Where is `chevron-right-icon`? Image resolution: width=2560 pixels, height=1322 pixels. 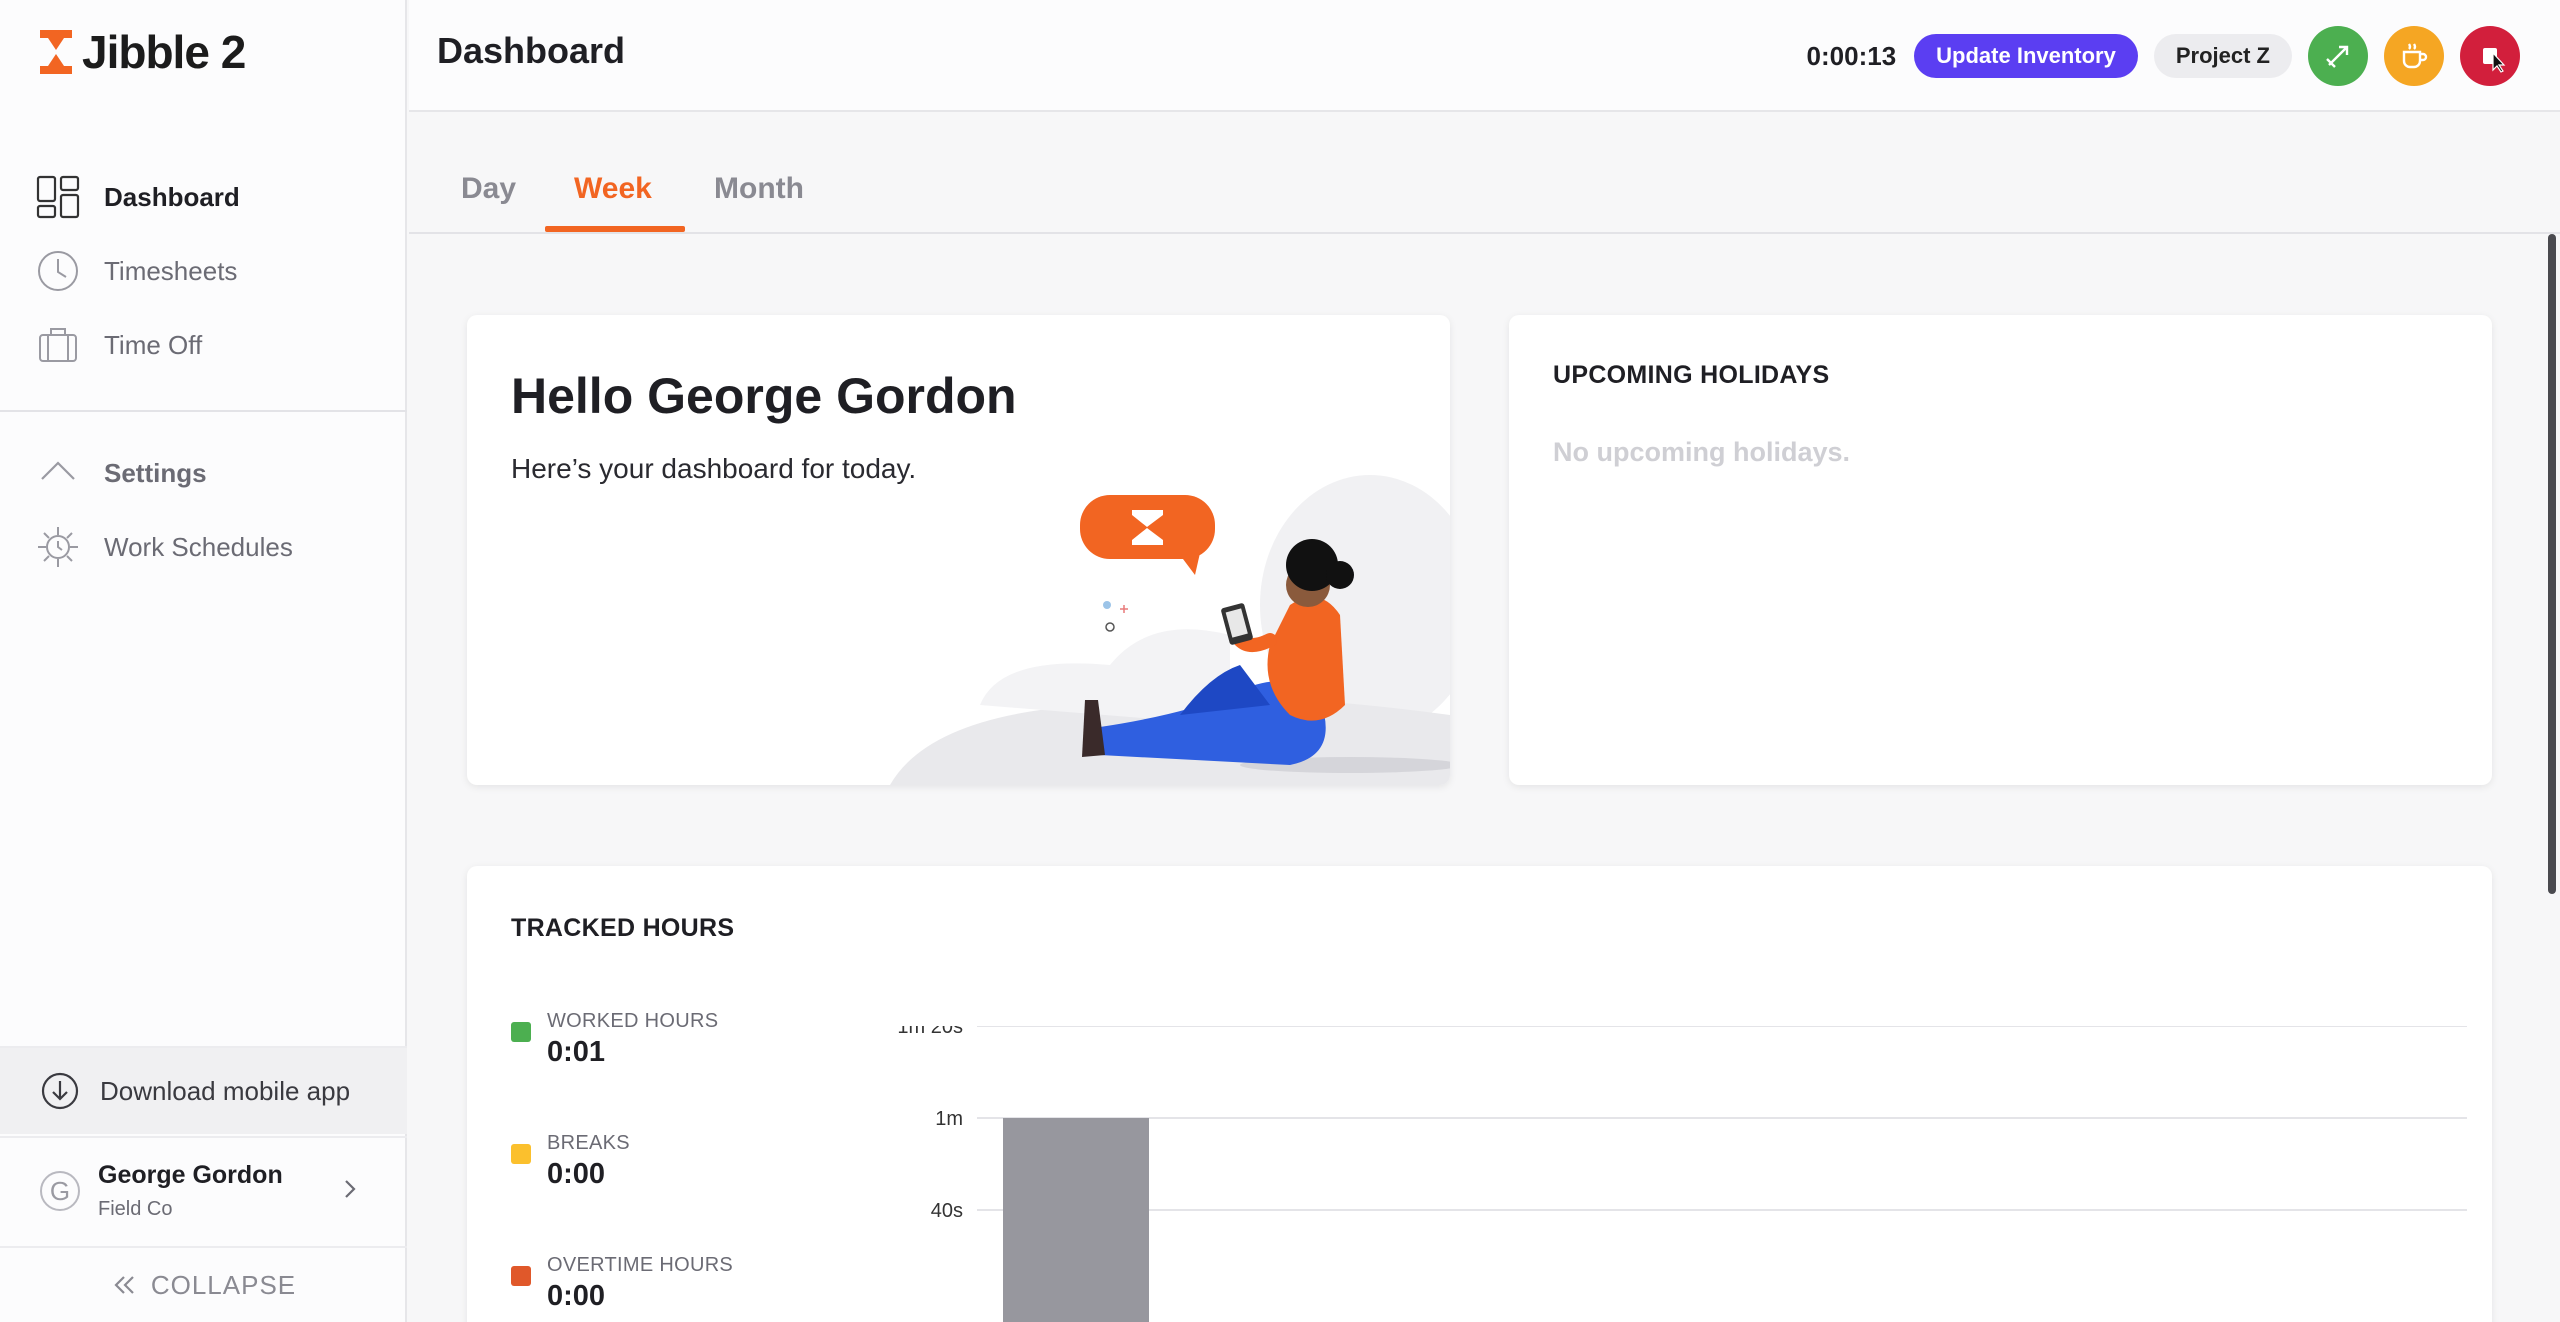 chevron-right-icon is located at coordinates (350, 1189).